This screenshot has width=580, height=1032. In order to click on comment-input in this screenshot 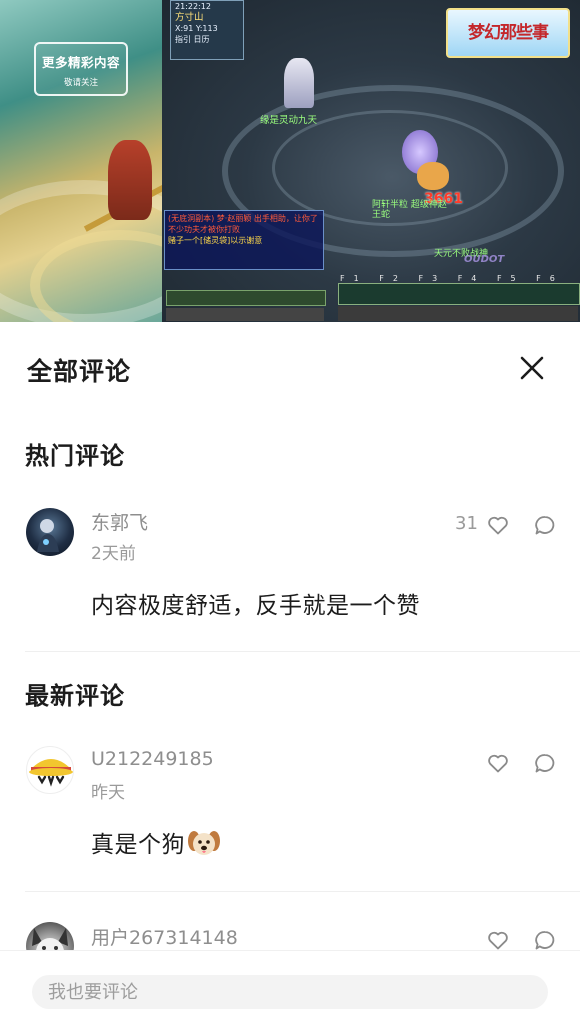, I will do `click(290, 992)`.